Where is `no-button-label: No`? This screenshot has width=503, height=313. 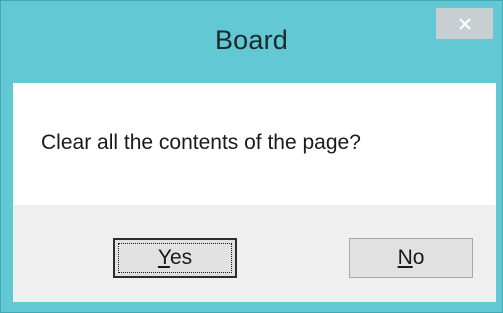
no-button-label: No is located at coordinates (411, 258).